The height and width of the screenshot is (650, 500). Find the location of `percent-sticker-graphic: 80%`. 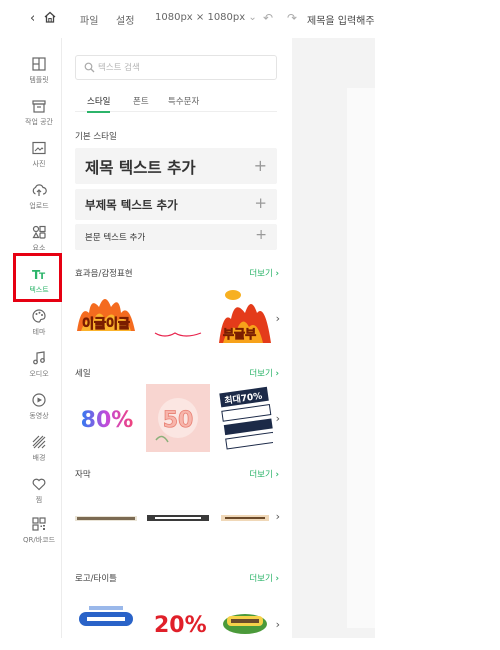

percent-sticker-graphic: 80% is located at coordinates (107, 420).